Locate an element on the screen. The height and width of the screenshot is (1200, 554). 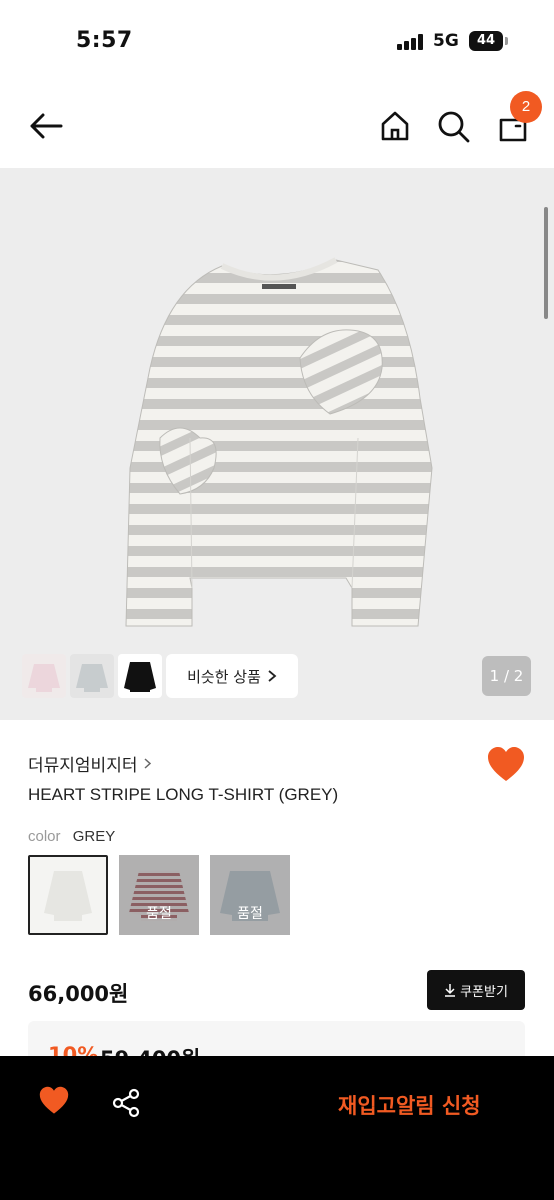
image-pager: 1 / 2 is located at coordinates (506, 676).